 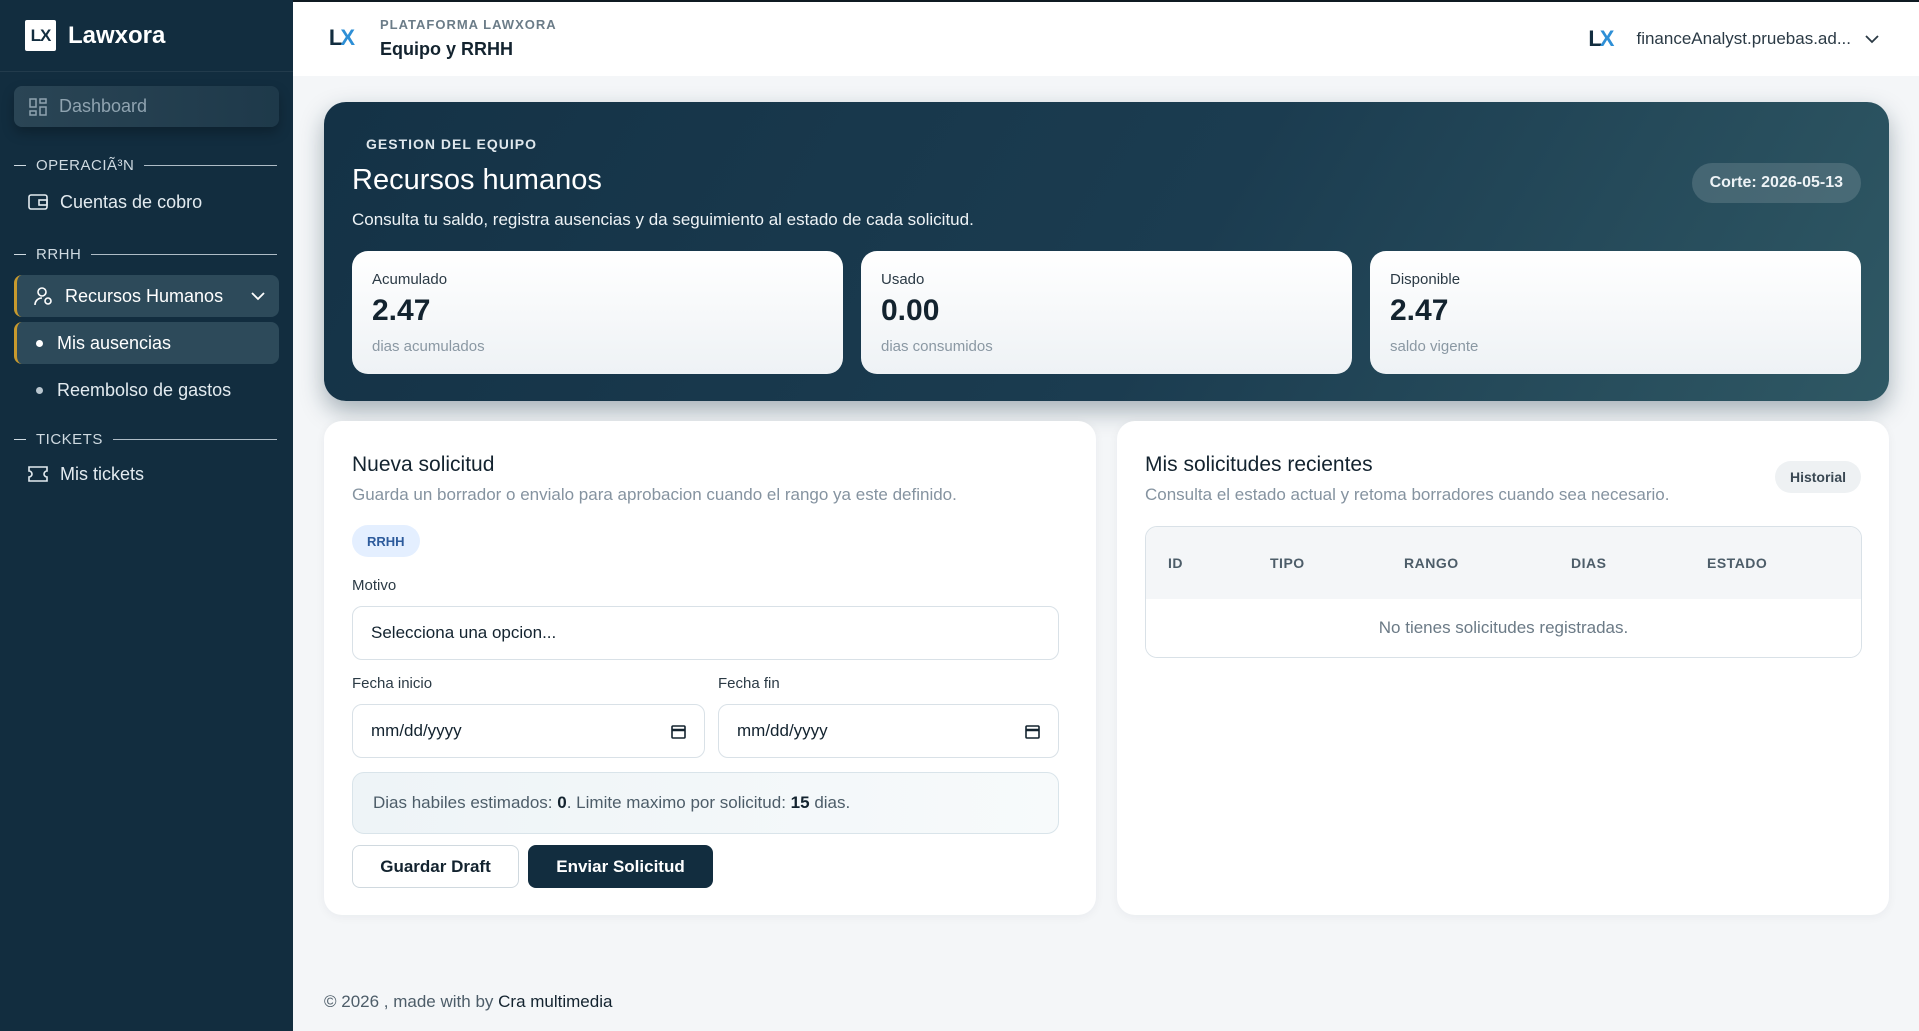 I want to click on category-chip: RRHH, so click(x=386, y=541).